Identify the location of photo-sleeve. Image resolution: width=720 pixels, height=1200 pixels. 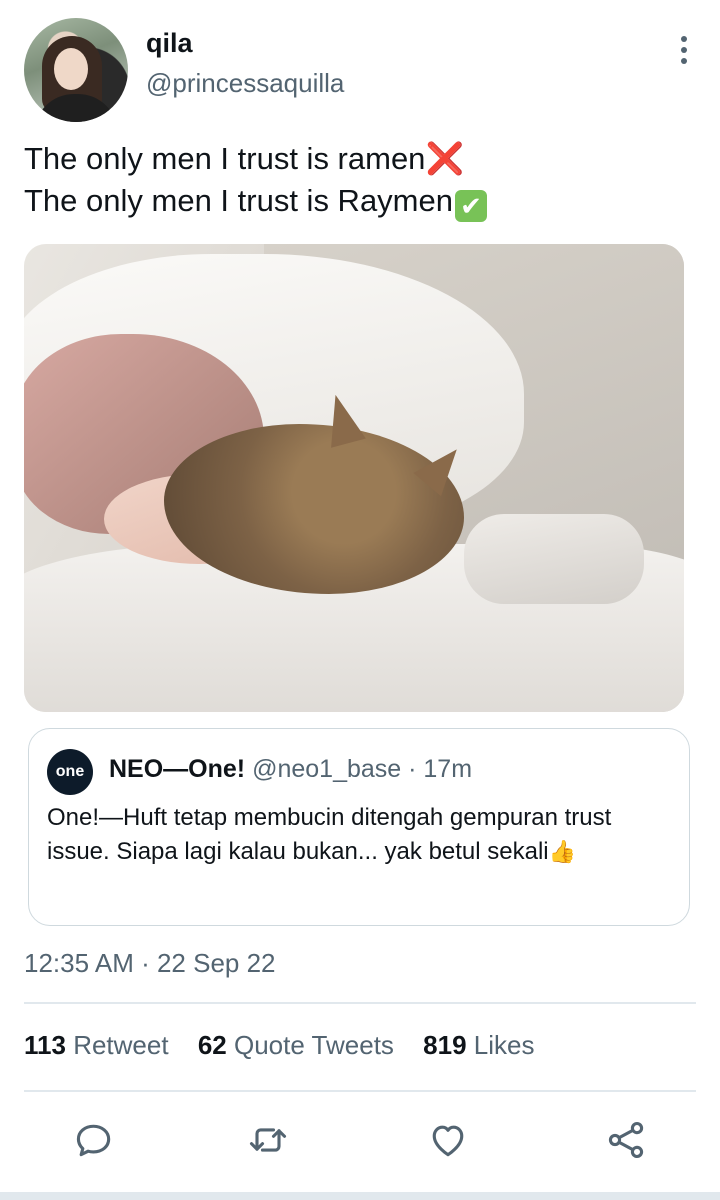
(554, 559).